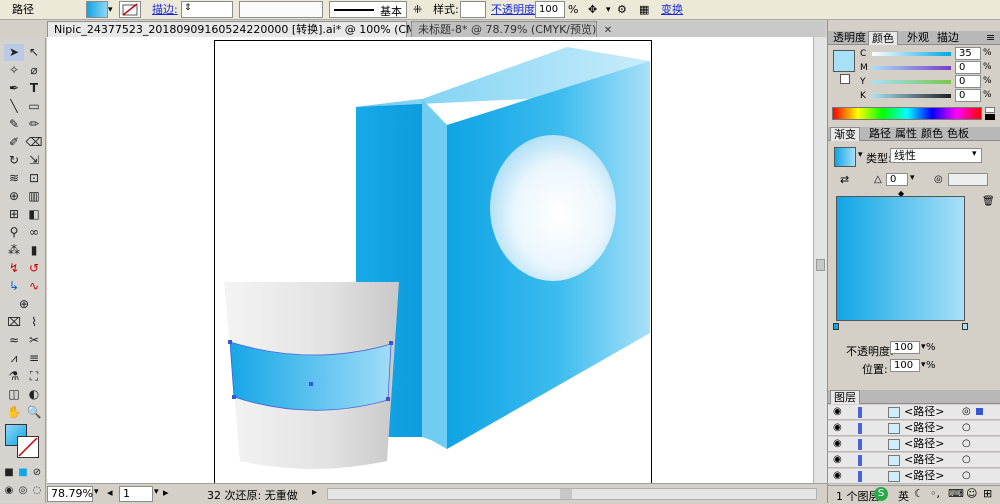  What do you see at coordinates (14, 250) in the screenshot?
I see `symbol-sprayer-tool-icon: ⁂` at bounding box center [14, 250].